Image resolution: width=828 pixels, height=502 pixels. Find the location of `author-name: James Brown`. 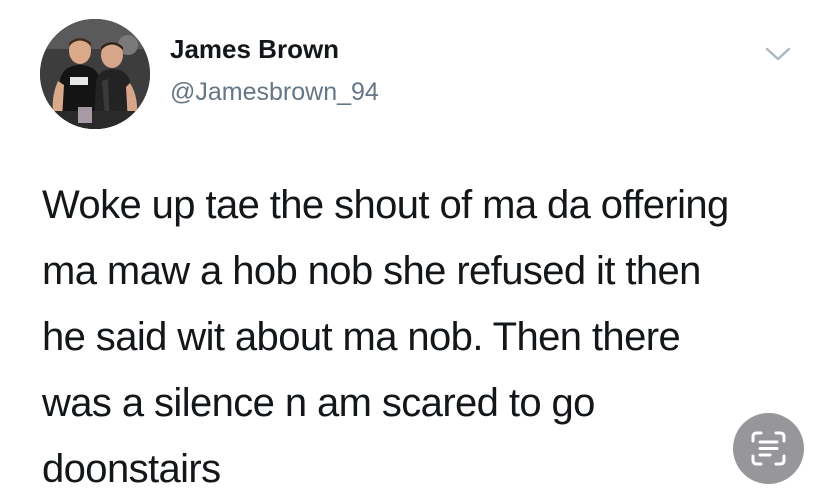

author-name: James Brown is located at coordinates (254, 49).